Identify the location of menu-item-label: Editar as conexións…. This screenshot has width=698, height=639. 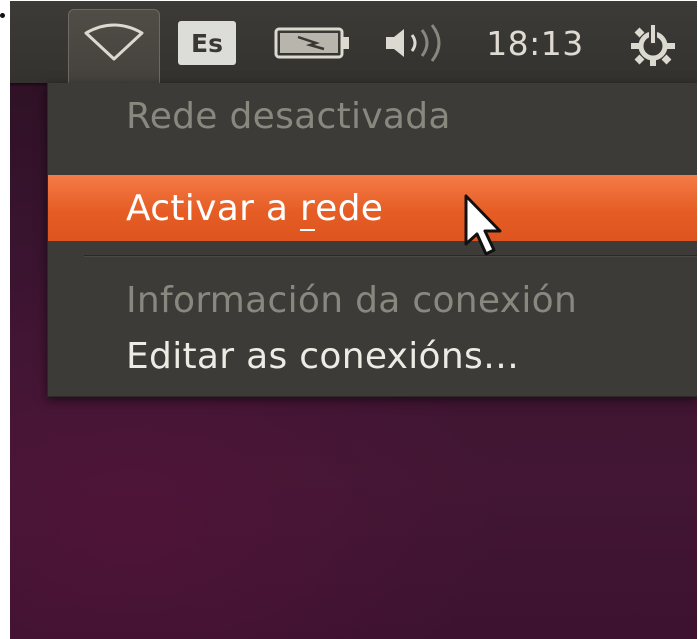
(323, 356).